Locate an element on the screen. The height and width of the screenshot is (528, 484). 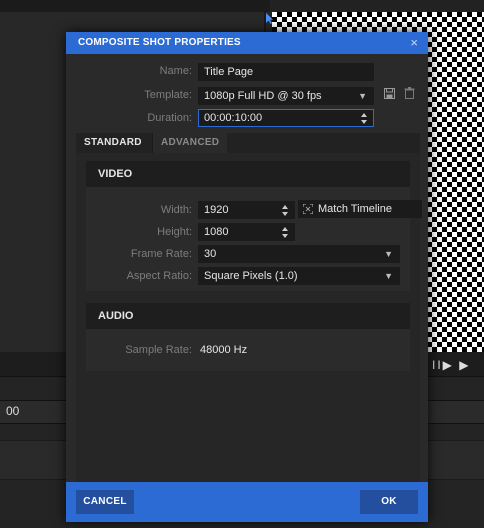
match-timeline-button: Match Timeline is located at coordinates (360, 209).